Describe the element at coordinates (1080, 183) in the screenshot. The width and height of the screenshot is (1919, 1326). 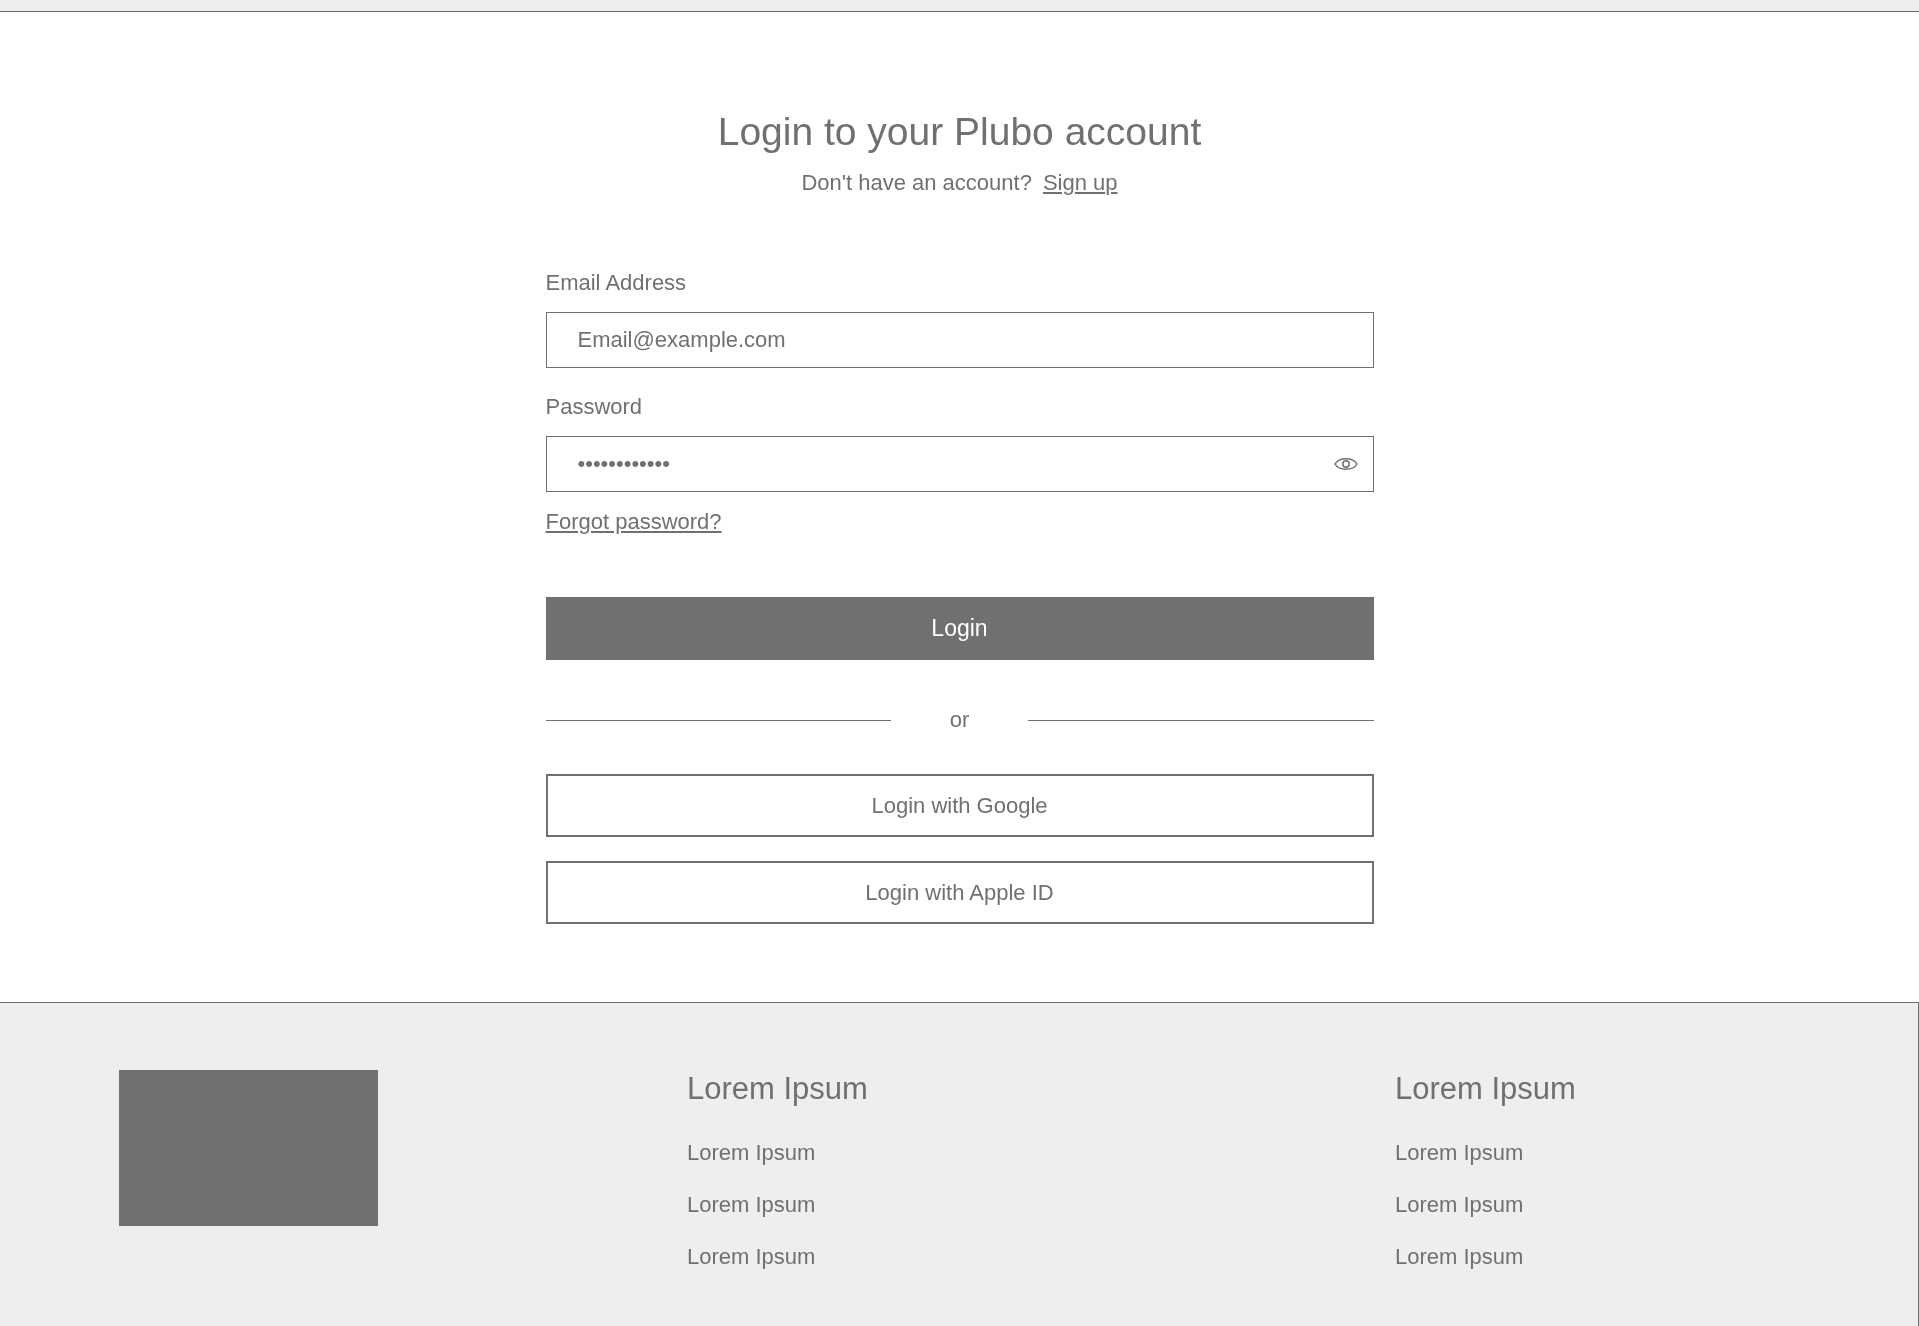
I see `signup-link: Sign up` at that location.